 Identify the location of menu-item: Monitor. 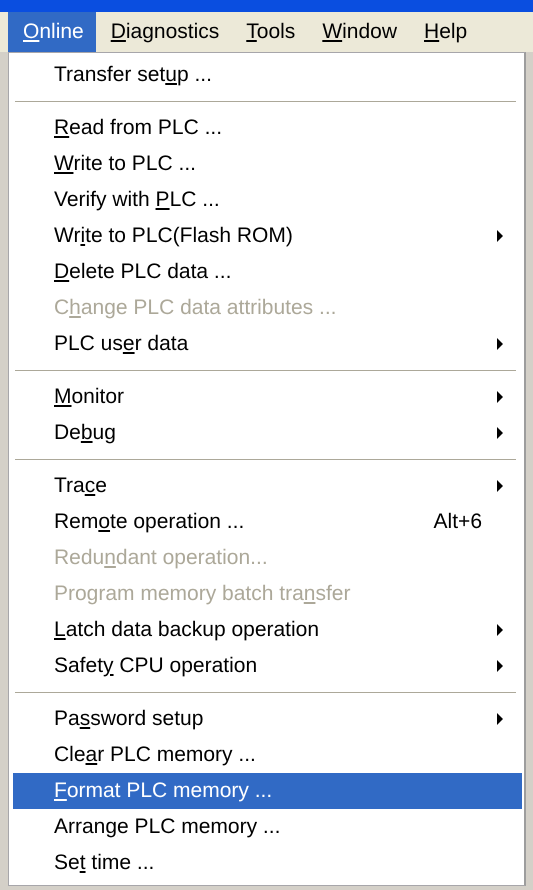
(267, 397).